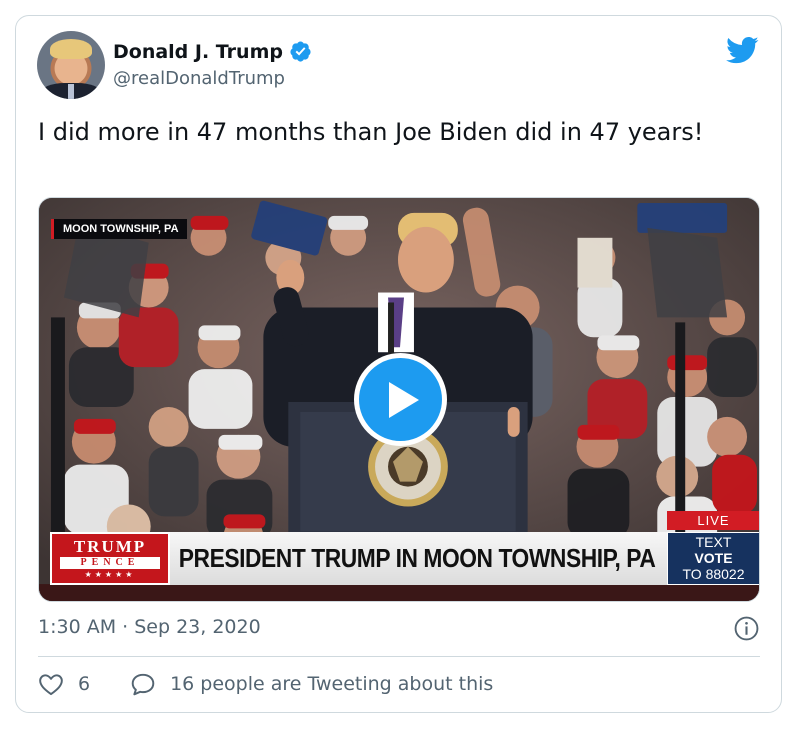 This screenshot has width=799, height=732. Describe the element at coordinates (746, 628) in the screenshot. I see `info-icon` at that location.